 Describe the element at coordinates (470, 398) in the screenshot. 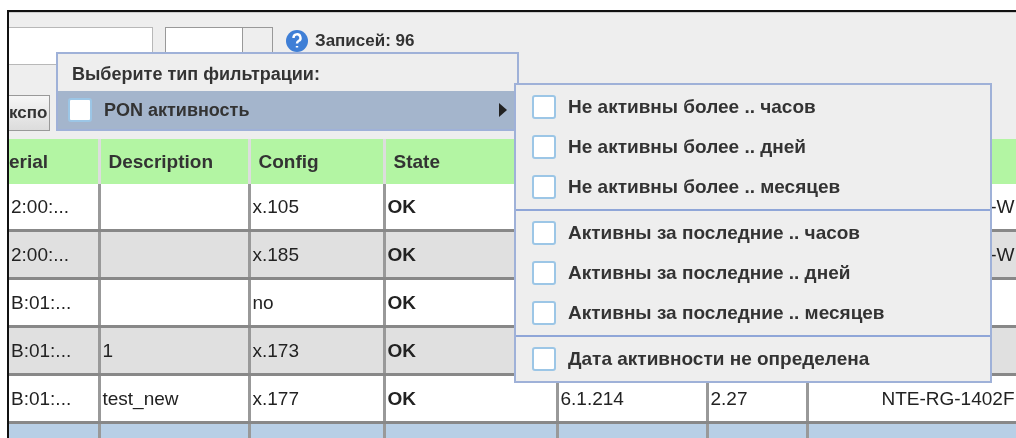

I see `table-cell: OK` at that location.